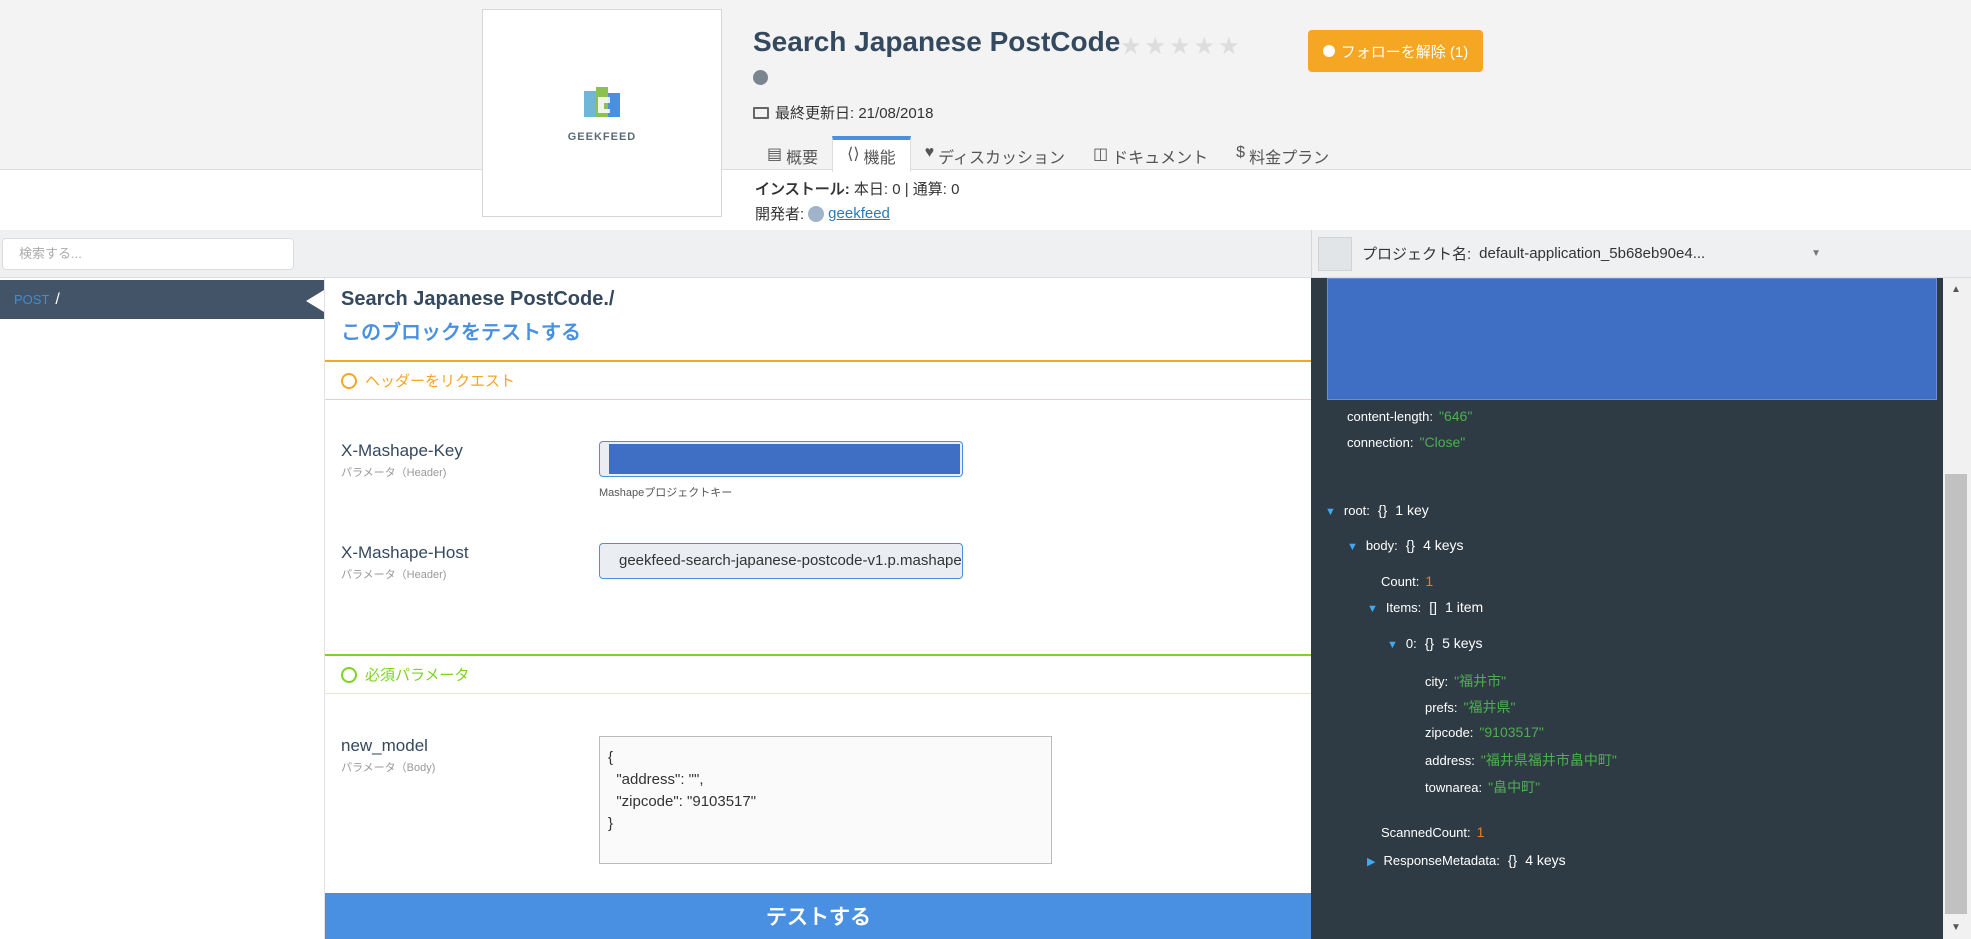  Describe the element at coordinates (802, 158) in the screenshot. I see `tab-overview-label: 概要` at that location.